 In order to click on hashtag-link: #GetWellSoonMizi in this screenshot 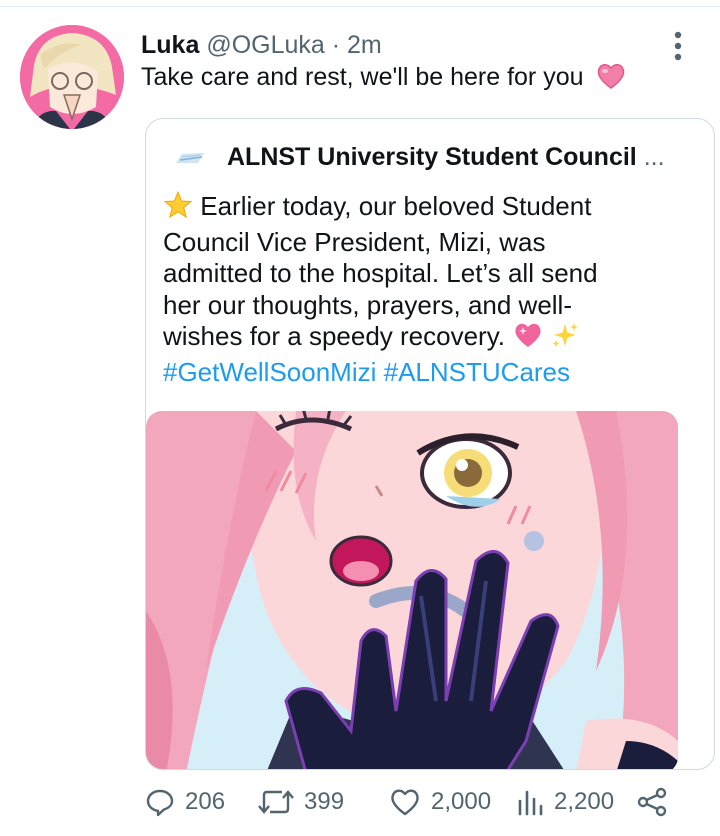, I will do `click(269, 372)`.